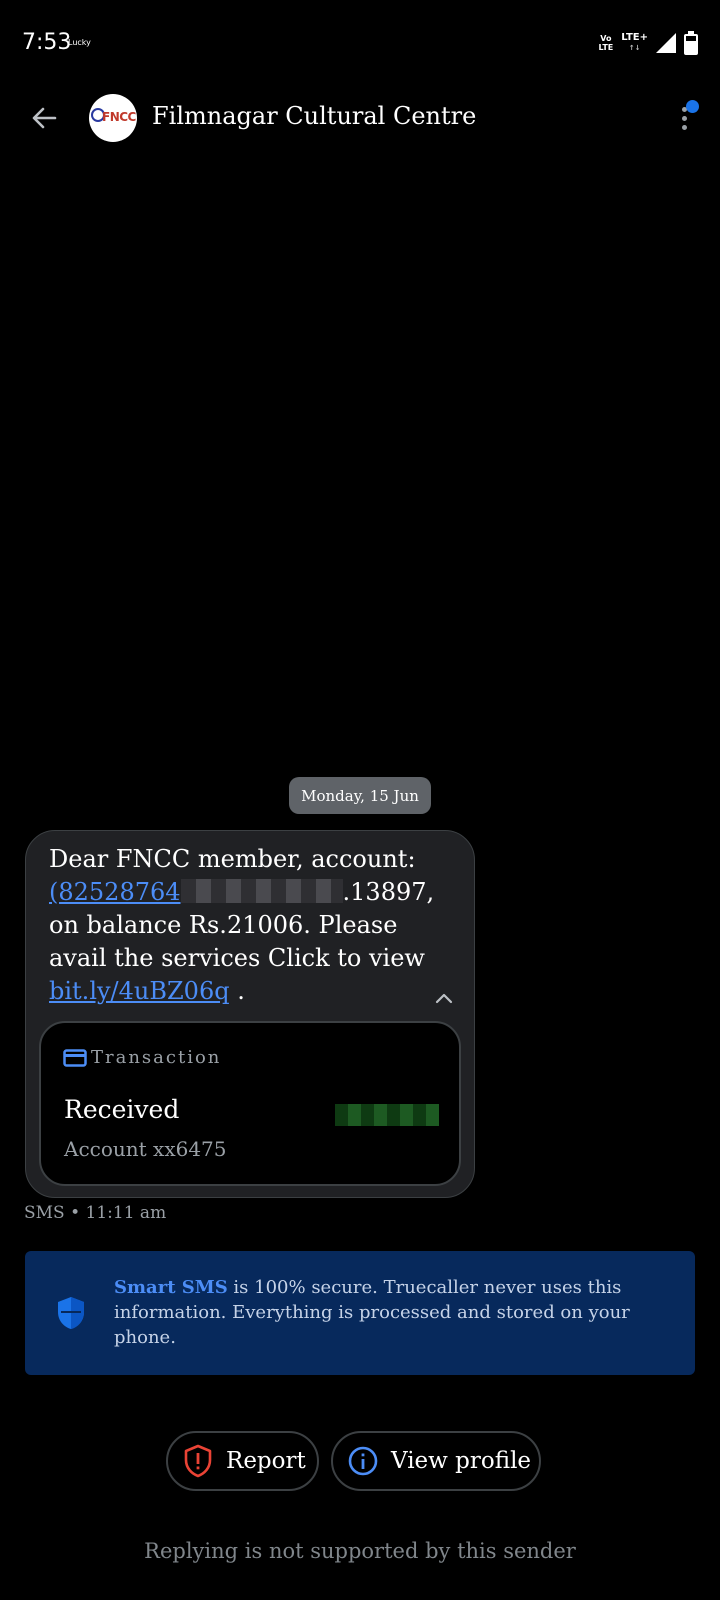  Describe the element at coordinates (691, 43) in the screenshot. I see `battery-icon` at that location.